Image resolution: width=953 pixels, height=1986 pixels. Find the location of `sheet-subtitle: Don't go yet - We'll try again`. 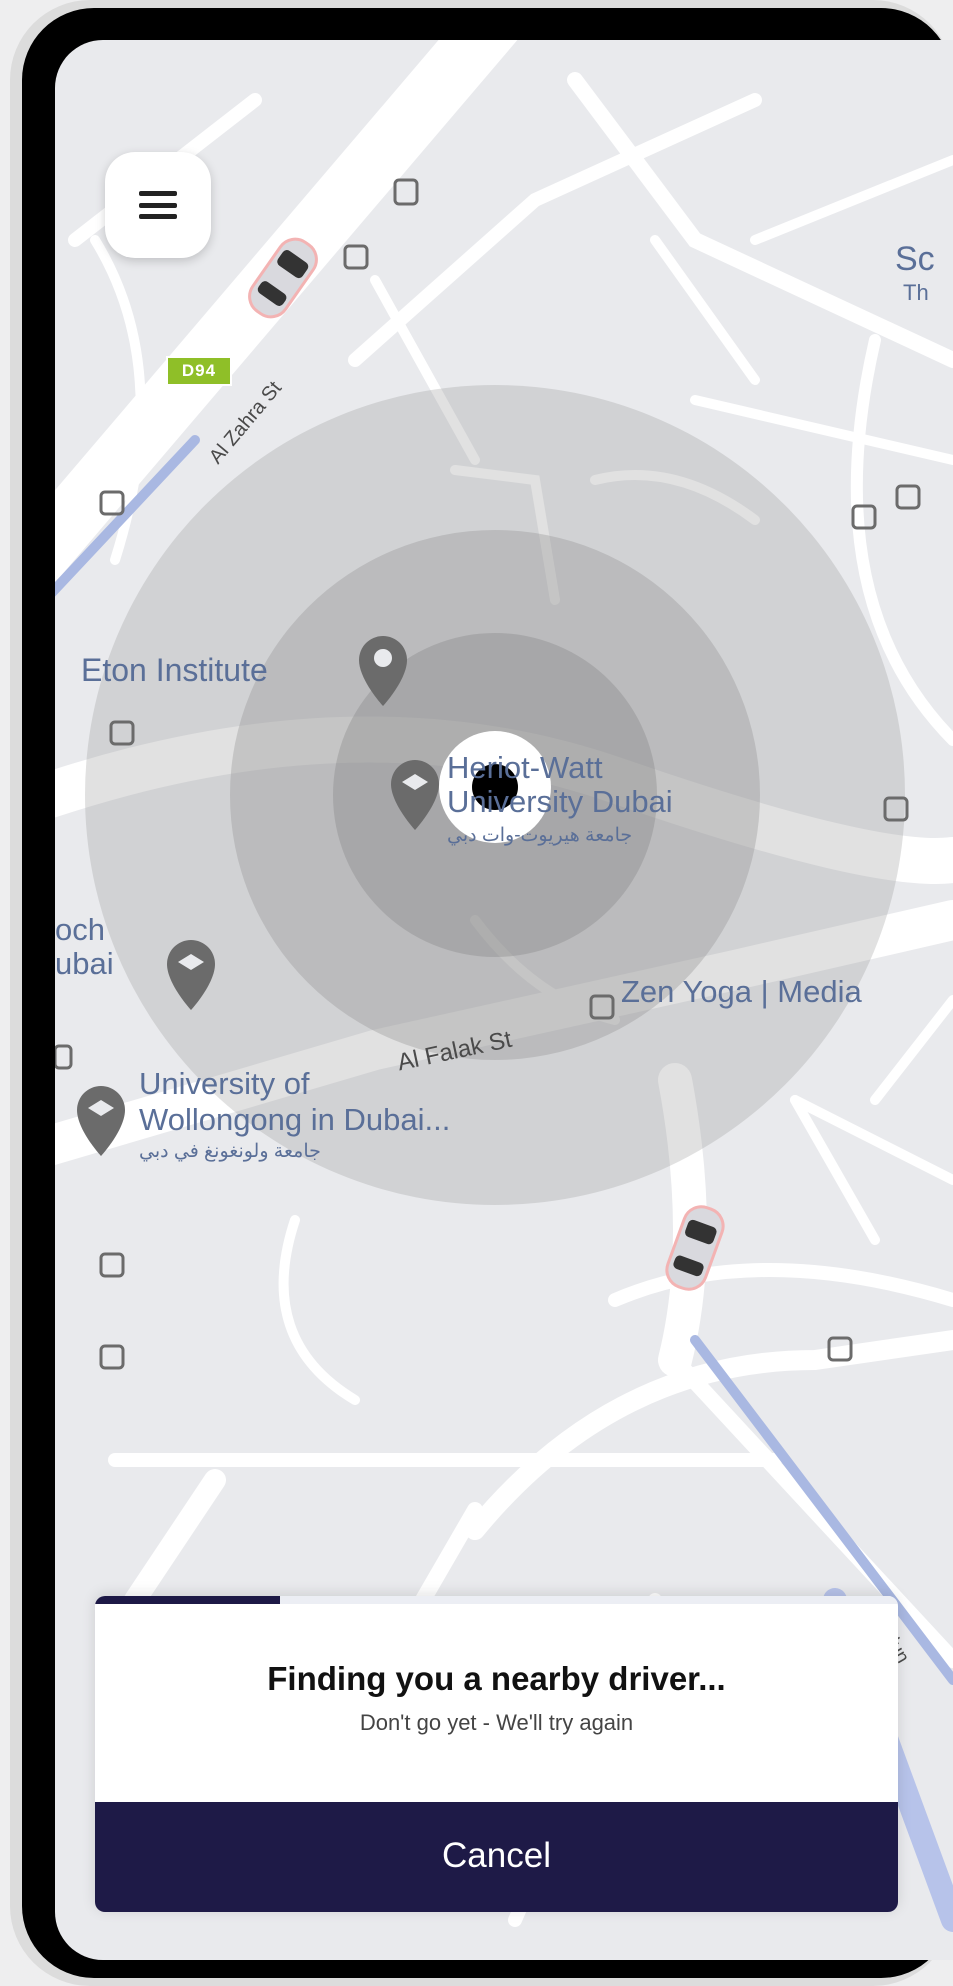

sheet-subtitle: Don't go yet - We'll try again is located at coordinates (496, 1722).